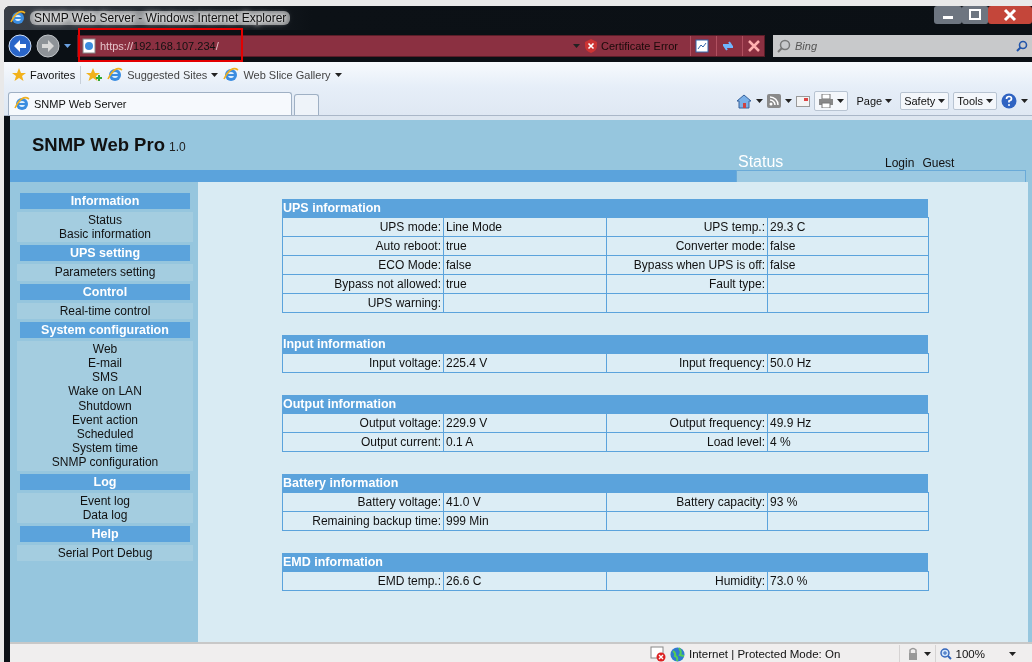 Image resolution: width=1032 pixels, height=662 pixels. Describe the element at coordinates (945, 654) in the screenshot. I see `zoom-icon` at that location.